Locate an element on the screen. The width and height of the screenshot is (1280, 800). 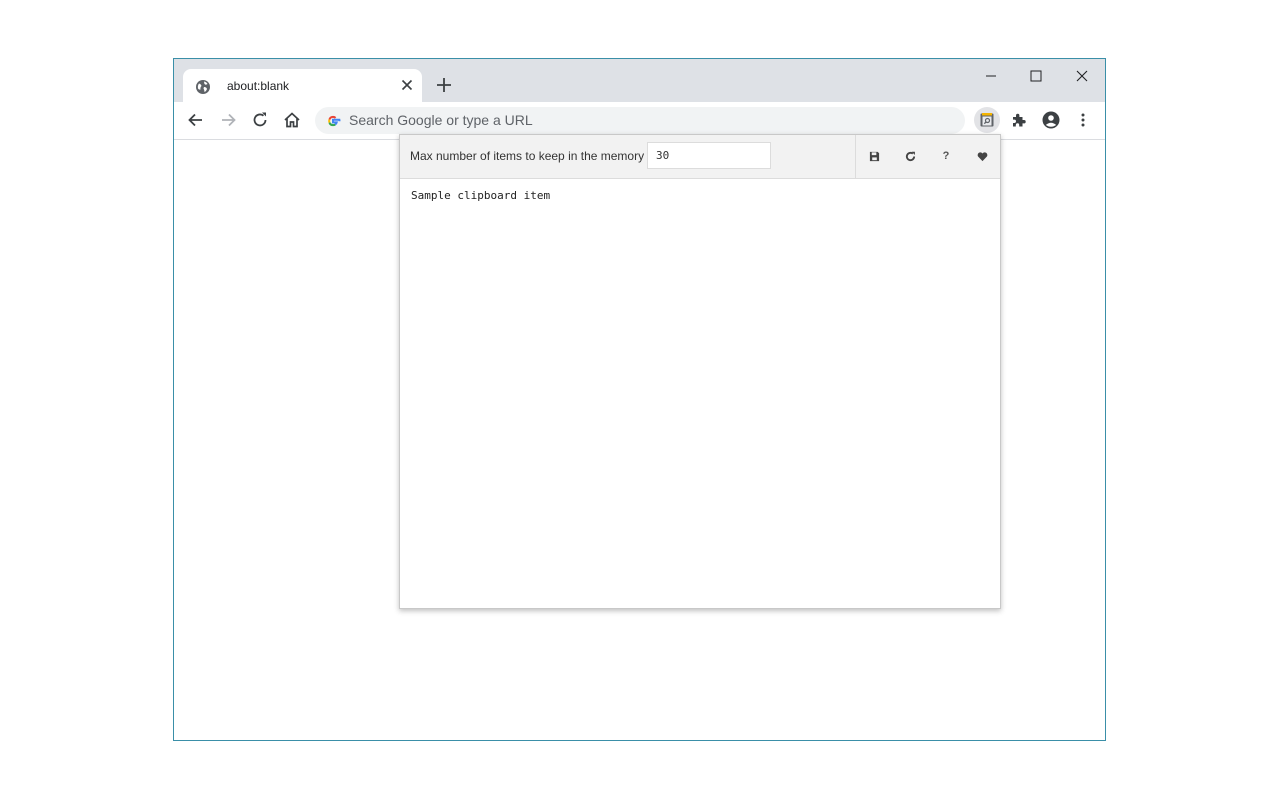
more-vert-icon is located at coordinates (1083, 120).